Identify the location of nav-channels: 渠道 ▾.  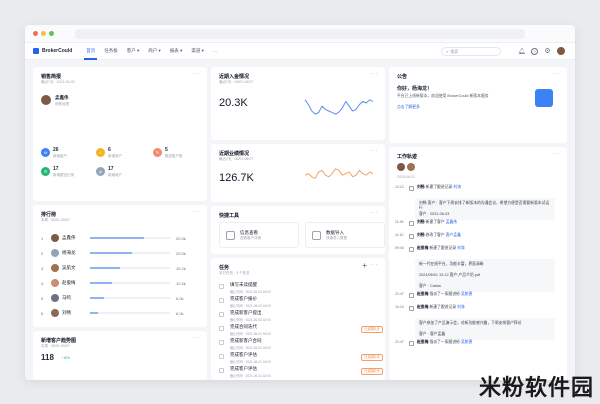
(197, 51).